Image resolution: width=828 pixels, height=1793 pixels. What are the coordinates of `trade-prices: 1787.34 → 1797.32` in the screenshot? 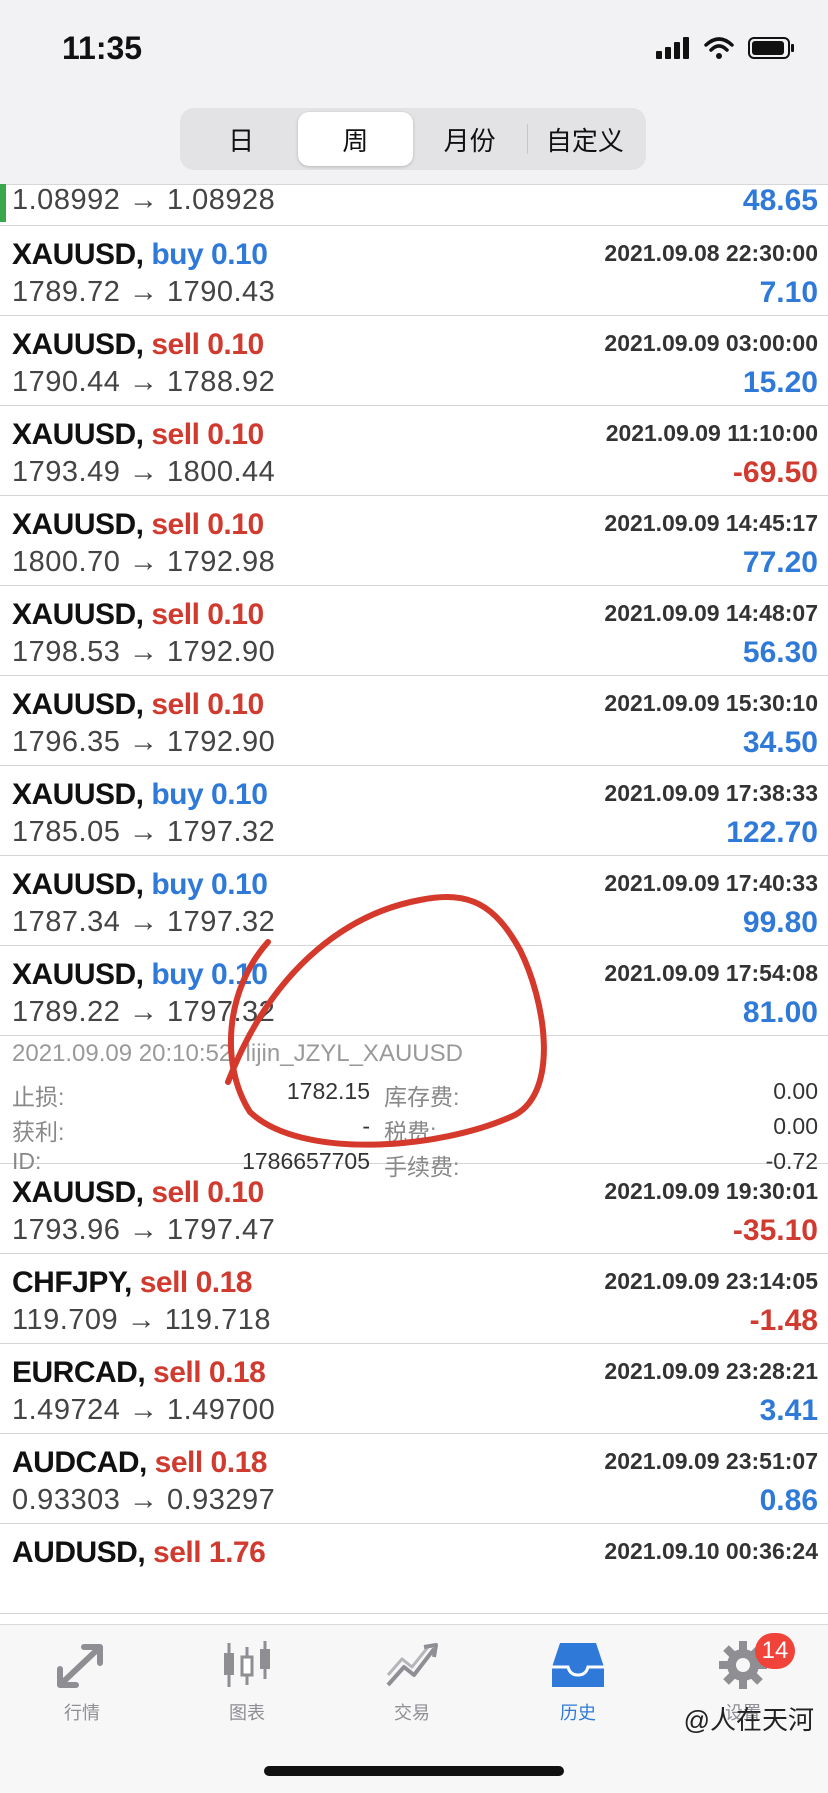 It's located at (144, 922).